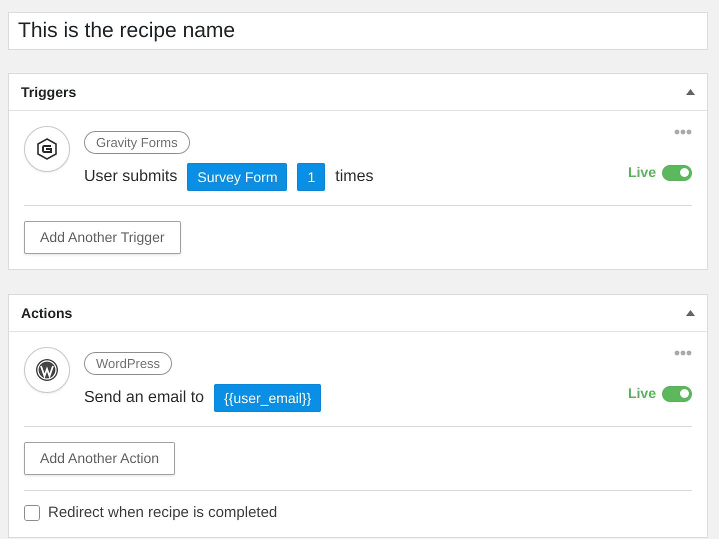 This screenshot has width=719, height=539. What do you see at coordinates (311, 177) in the screenshot?
I see `token-chip: 1` at bounding box center [311, 177].